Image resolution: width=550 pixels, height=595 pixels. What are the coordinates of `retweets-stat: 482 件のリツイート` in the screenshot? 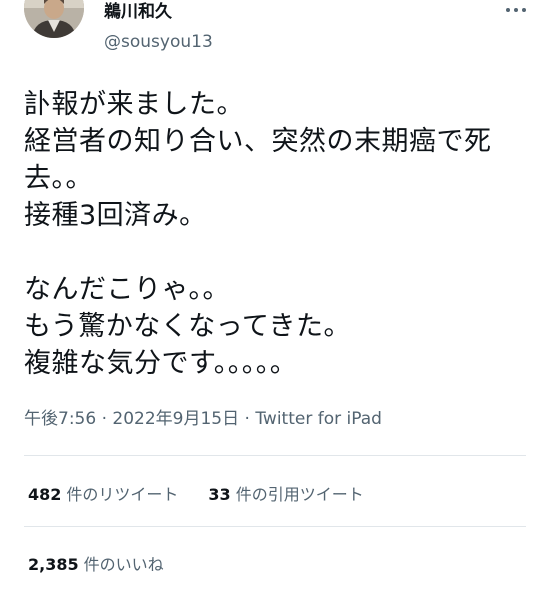 It's located at (103, 493).